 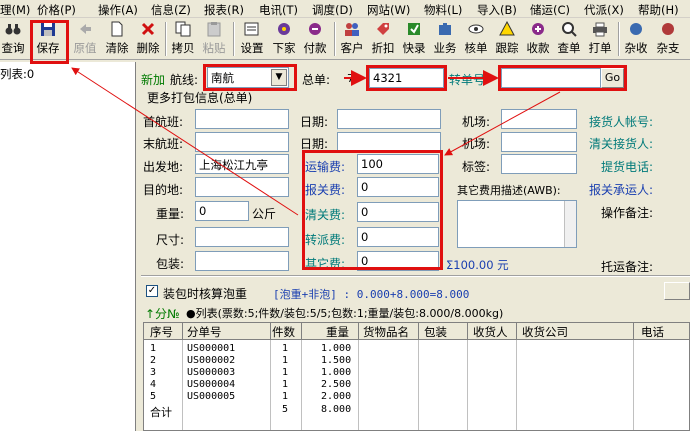 I want to click on misc-expense-button: 杂支, so click(x=668, y=39).